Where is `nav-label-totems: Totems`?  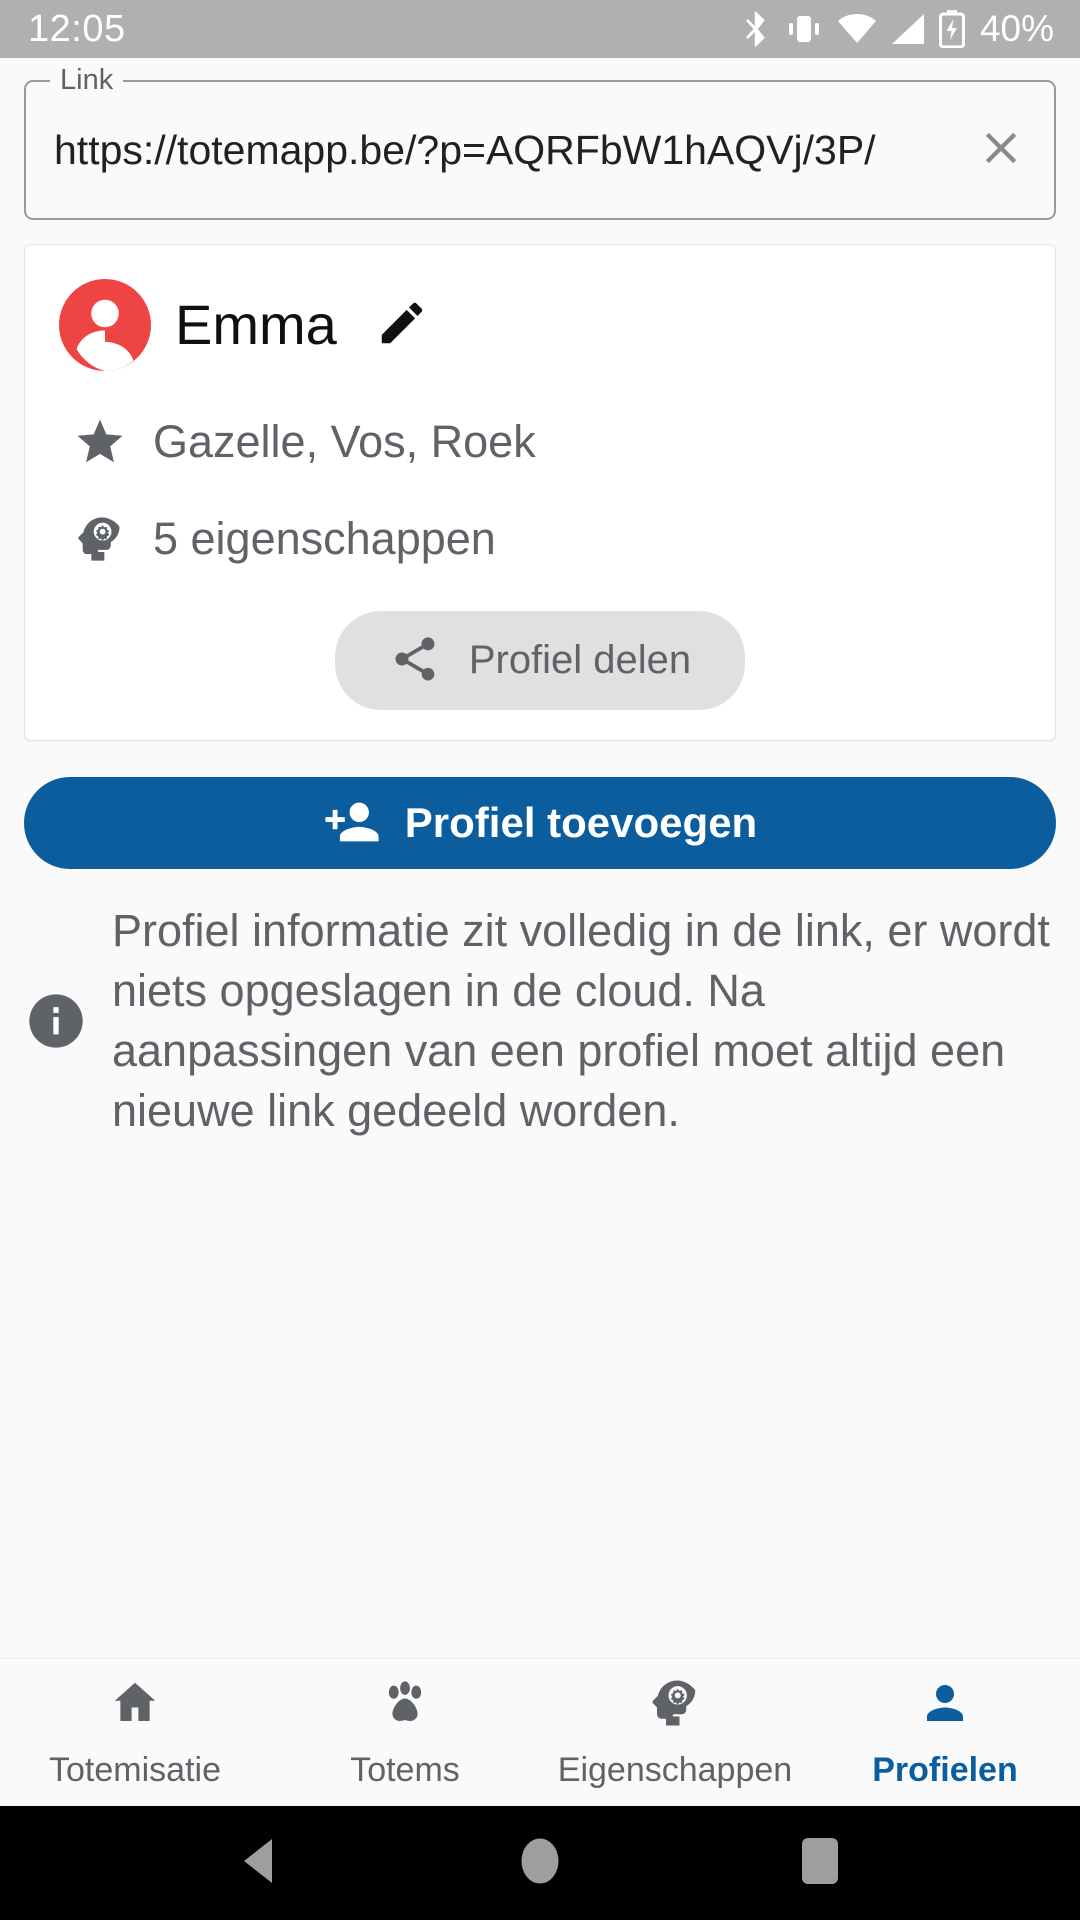 nav-label-totems: Totems is located at coordinates (405, 1769).